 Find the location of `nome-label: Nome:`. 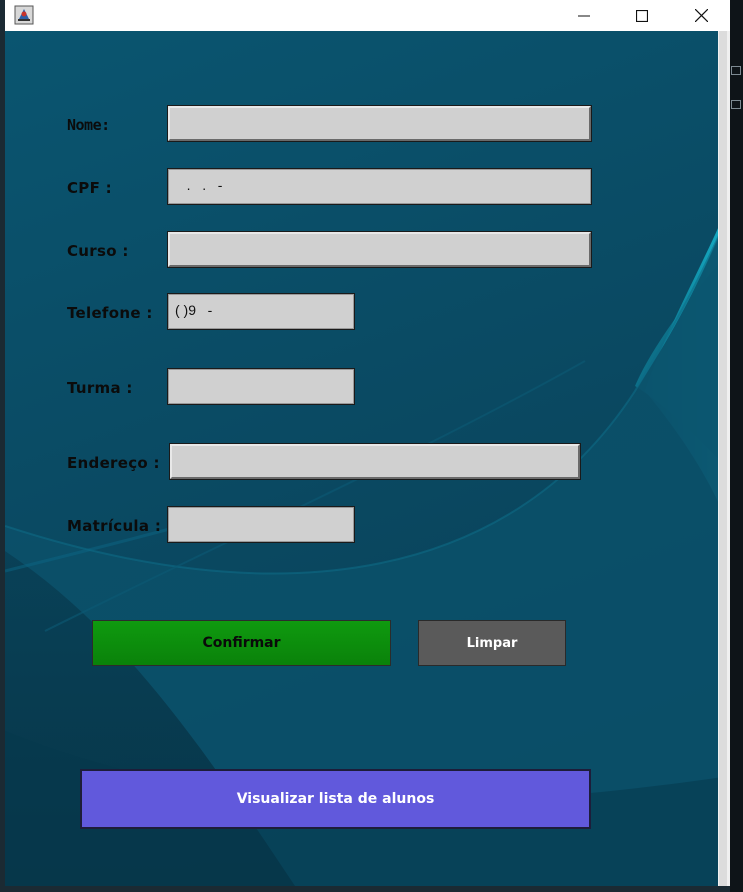

nome-label: Nome: is located at coordinates (88, 125).